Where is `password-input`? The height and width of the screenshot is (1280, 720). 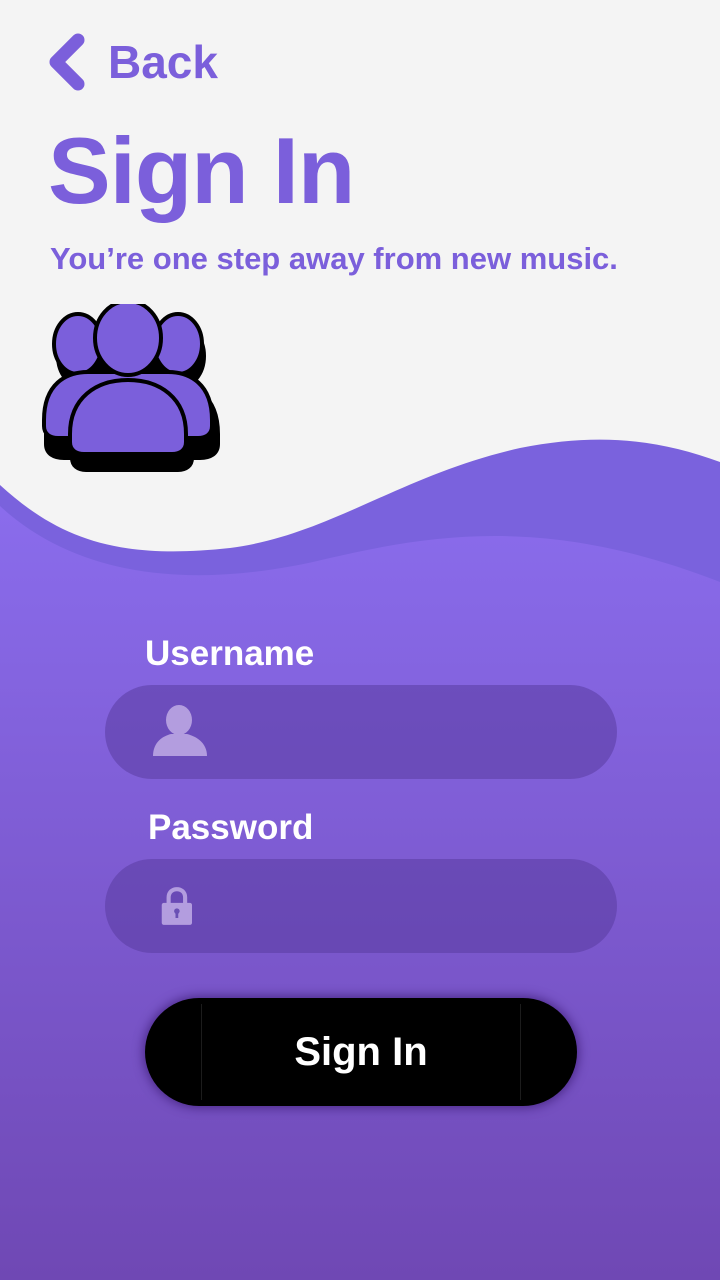
password-input is located at coordinates (412, 907).